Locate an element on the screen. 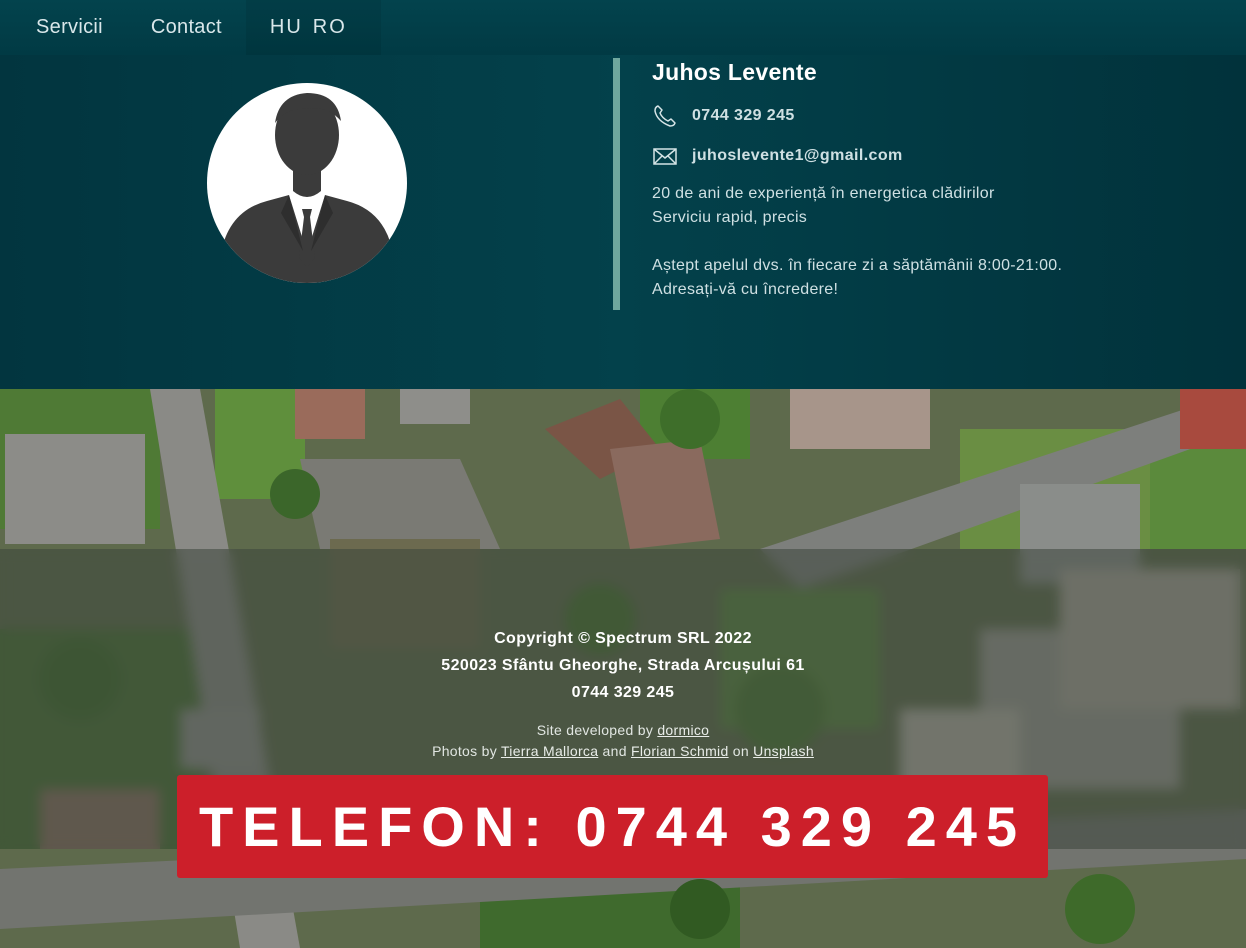 The height and width of the screenshot is (948, 1246). photos-by-label: Photos by is located at coordinates (465, 751).